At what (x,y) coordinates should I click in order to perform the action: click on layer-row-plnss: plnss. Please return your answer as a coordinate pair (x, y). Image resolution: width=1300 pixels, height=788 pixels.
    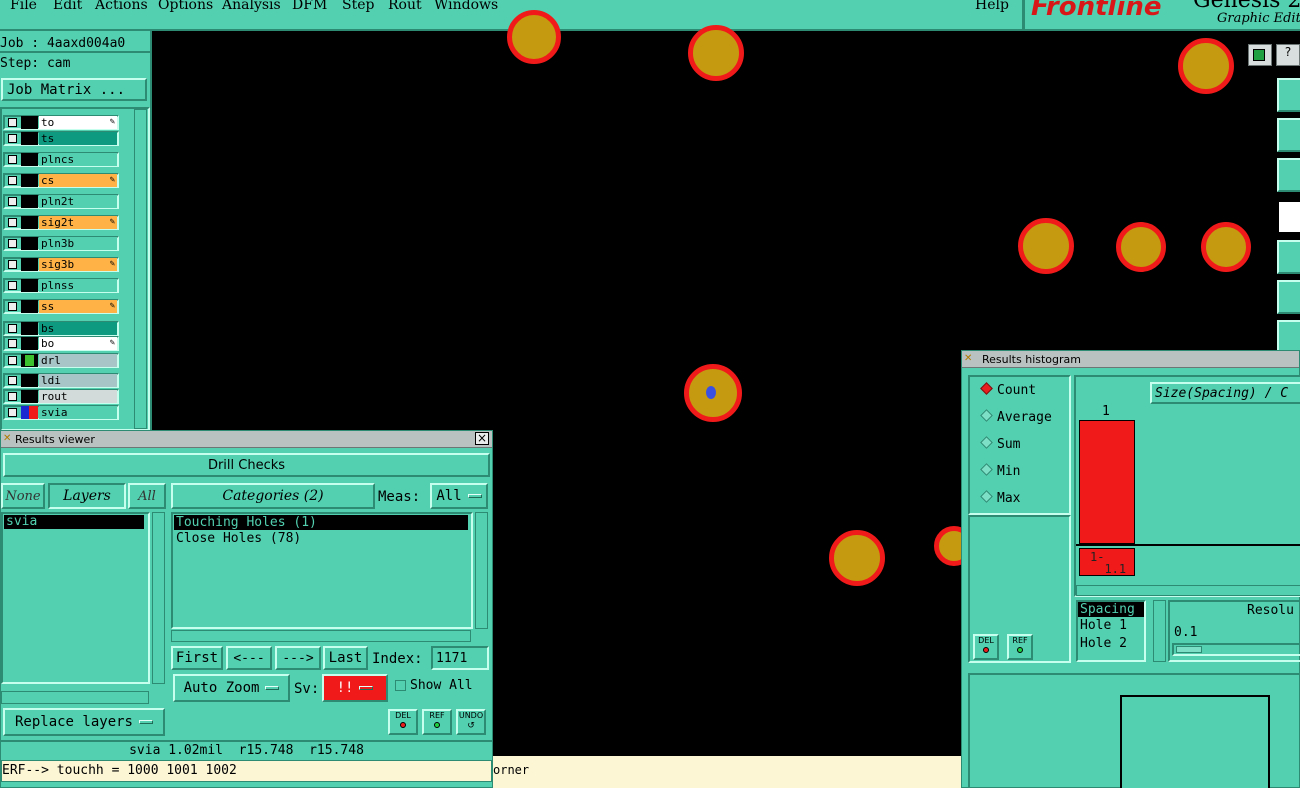
    Looking at the image, I should click on (61, 285).